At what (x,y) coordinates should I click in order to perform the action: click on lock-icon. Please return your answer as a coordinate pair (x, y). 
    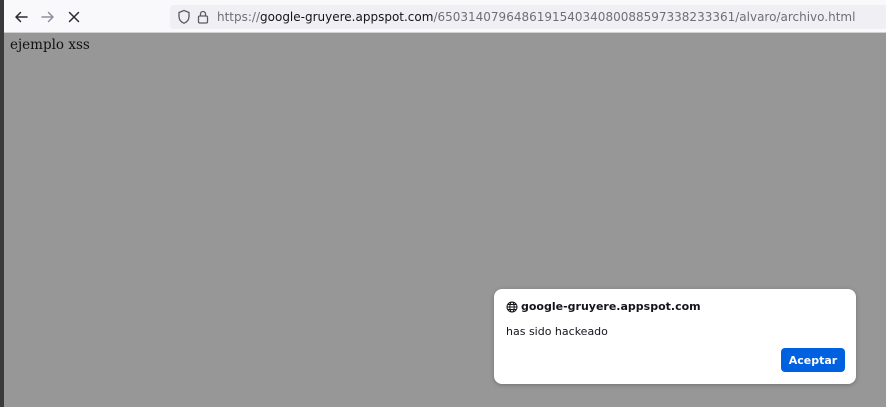
    Looking at the image, I should click on (203, 17).